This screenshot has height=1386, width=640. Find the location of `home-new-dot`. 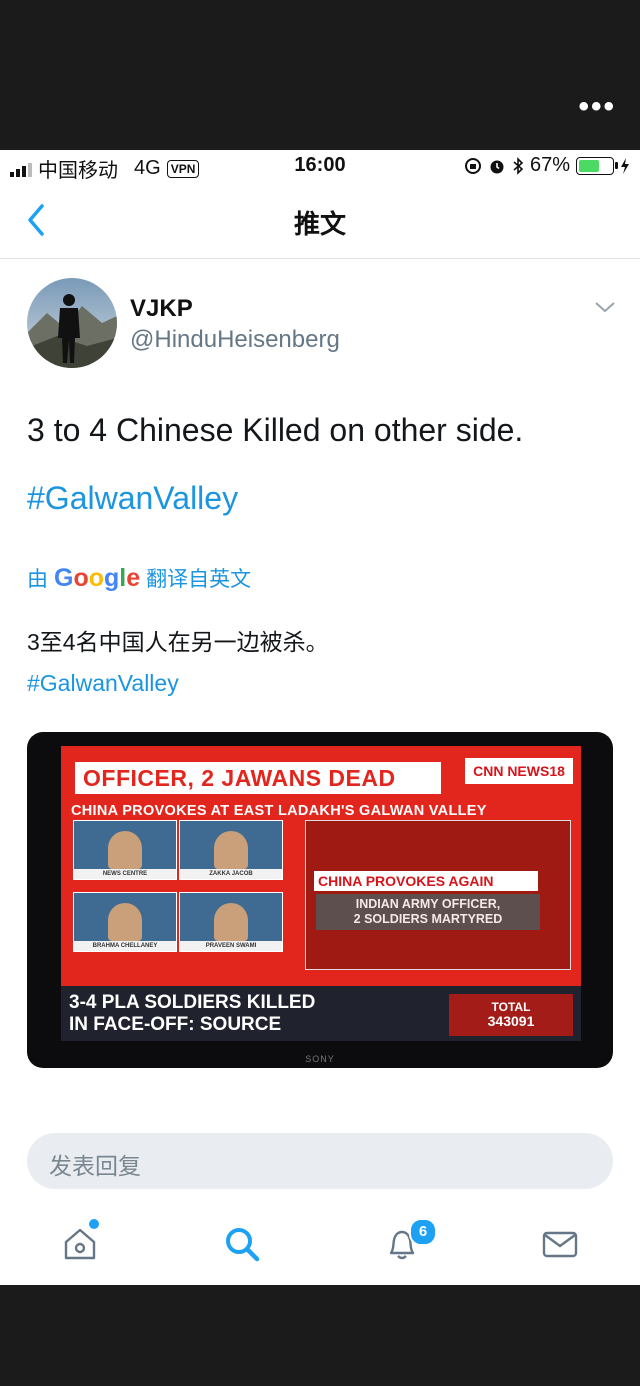

home-new-dot is located at coordinates (94, 1224).